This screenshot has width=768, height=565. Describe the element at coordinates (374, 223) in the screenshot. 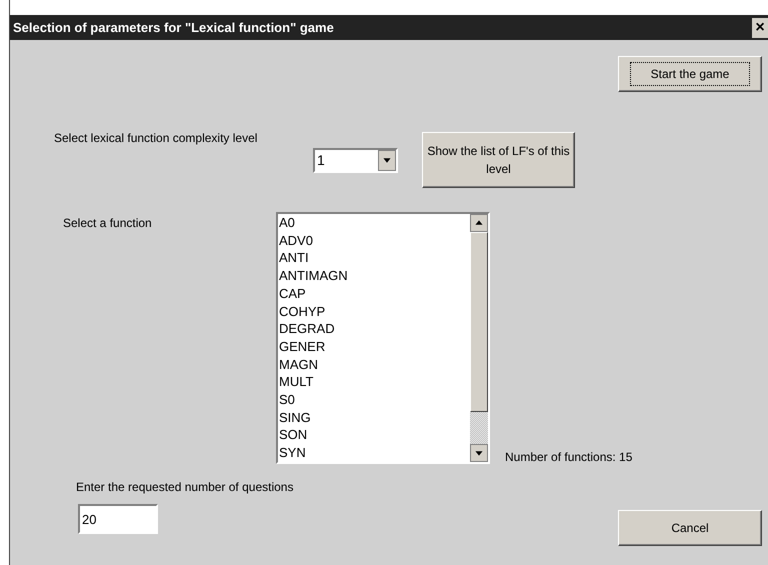

I see `function-list-item: A0` at that location.